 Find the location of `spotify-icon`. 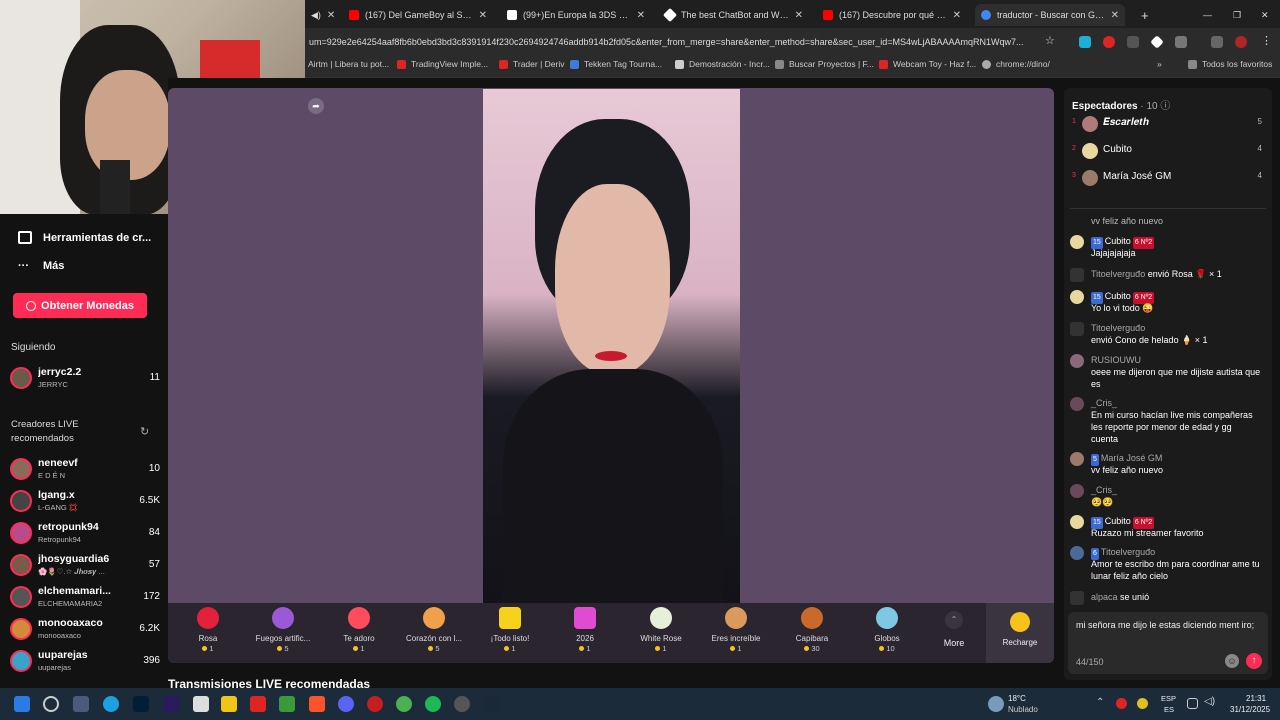

spotify-icon is located at coordinates (433, 704).